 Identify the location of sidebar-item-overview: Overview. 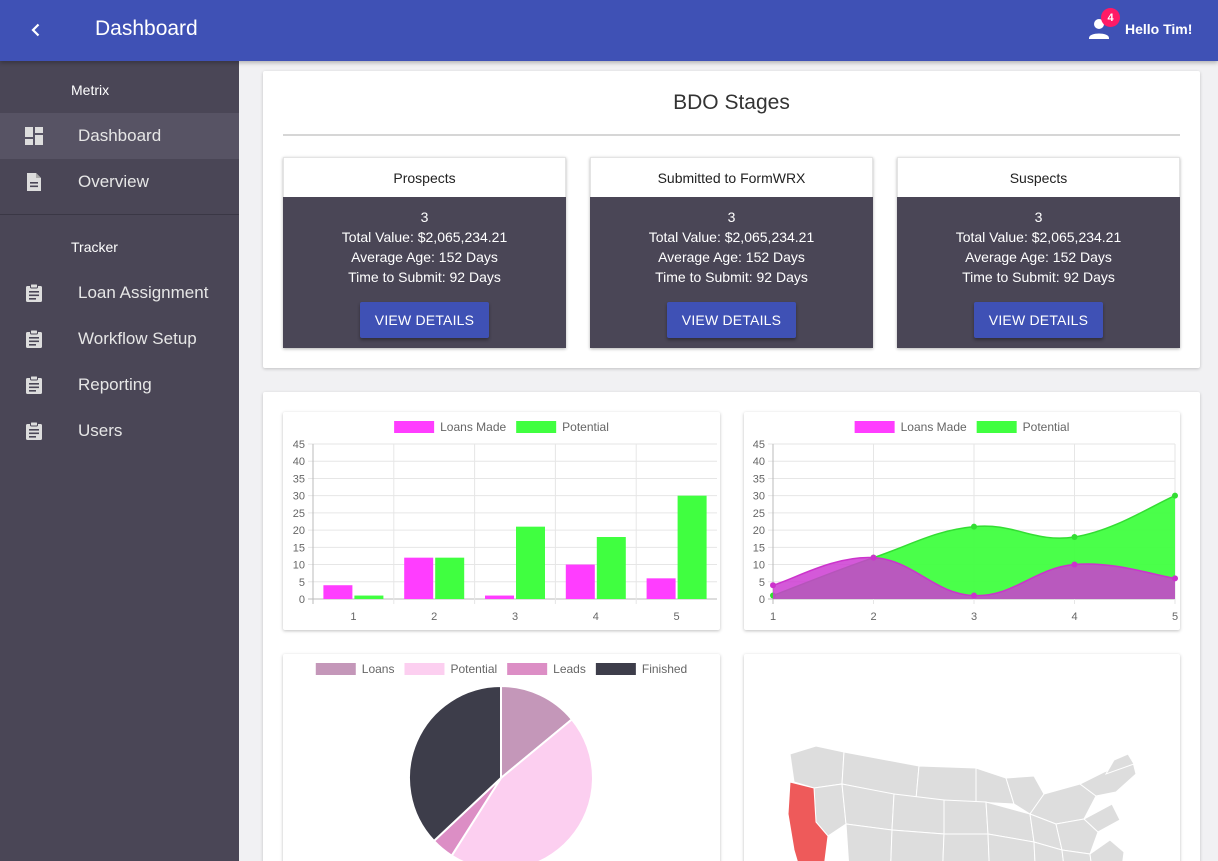
(119, 182).